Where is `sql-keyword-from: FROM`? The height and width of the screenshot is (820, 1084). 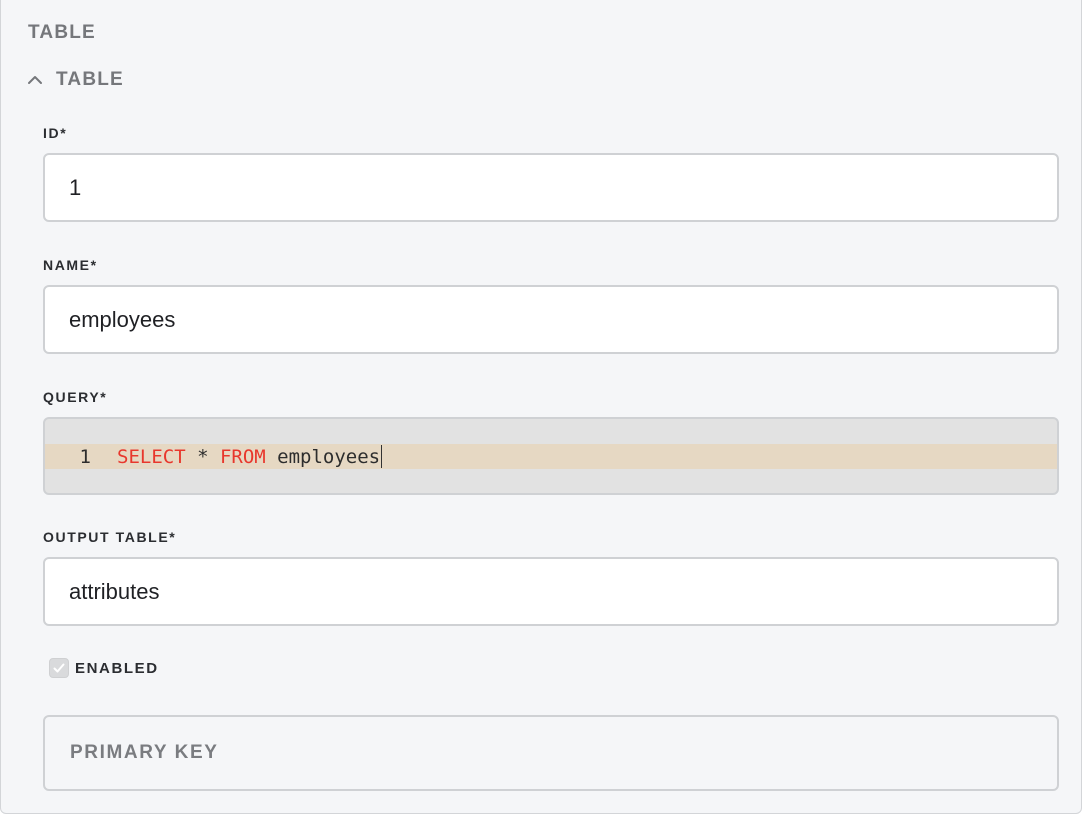
sql-keyword-from: FROM is located at coordinates (242, 456).